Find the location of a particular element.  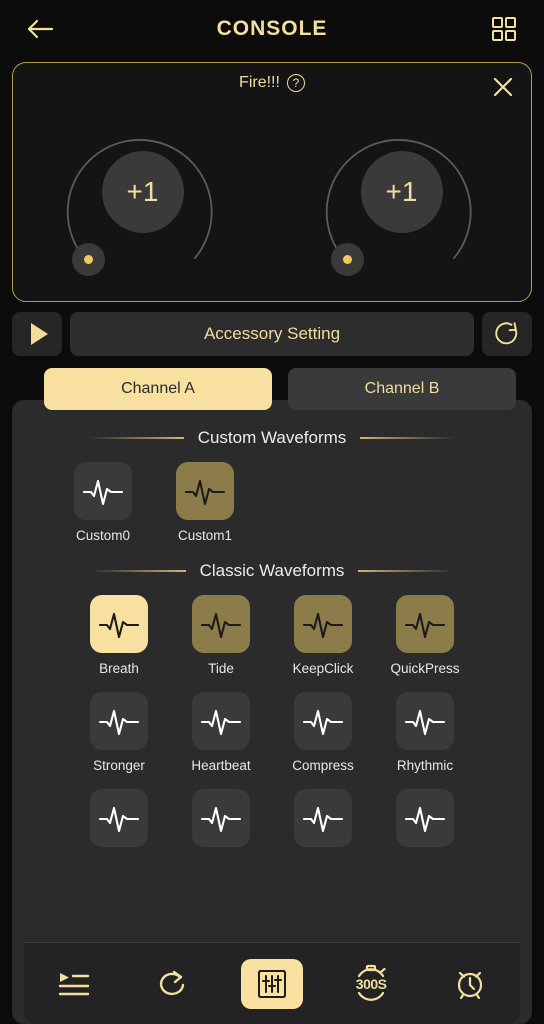

waveform-item-heartbeat: Heartbeat is located at coordinates (221, 732).